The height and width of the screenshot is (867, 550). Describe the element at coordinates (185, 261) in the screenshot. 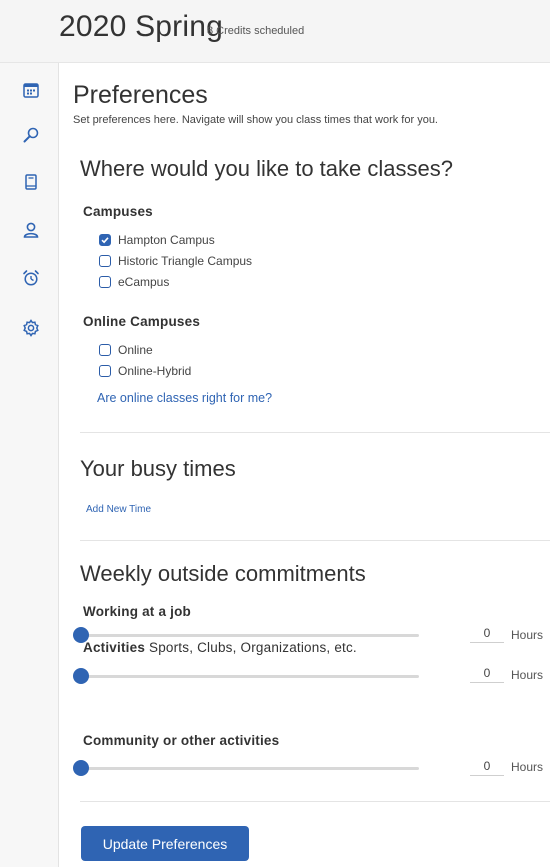

I see `campus-label: Historic Triangle Campus` at that location.